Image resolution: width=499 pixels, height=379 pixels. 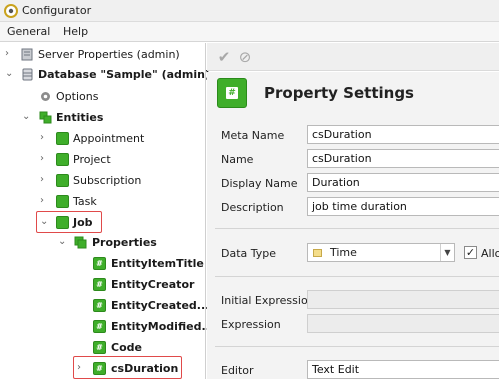 I want to click on panel-title: Property Settings, so click(x=339, y=93).